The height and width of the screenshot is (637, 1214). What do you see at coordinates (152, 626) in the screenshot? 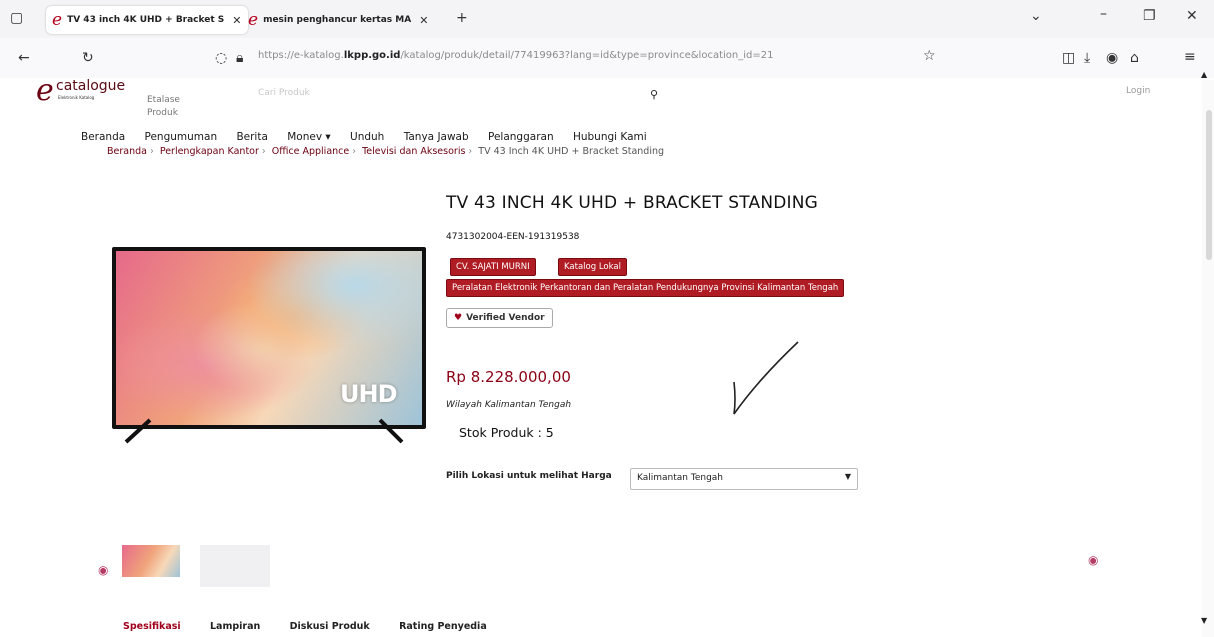
I see `tab-spesifikasi: Spesifikasi` at bounding box center [152, 626].